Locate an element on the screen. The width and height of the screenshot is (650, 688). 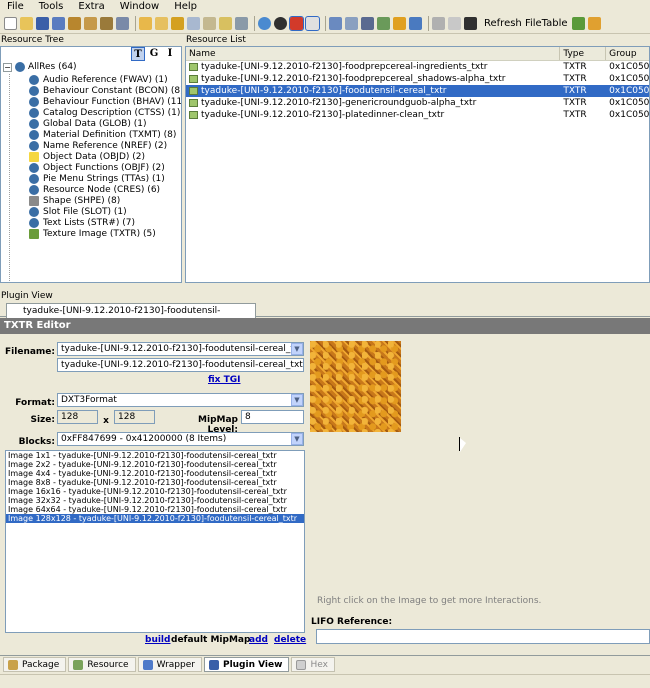
wizard-icon is located at coordinates (578, 23).